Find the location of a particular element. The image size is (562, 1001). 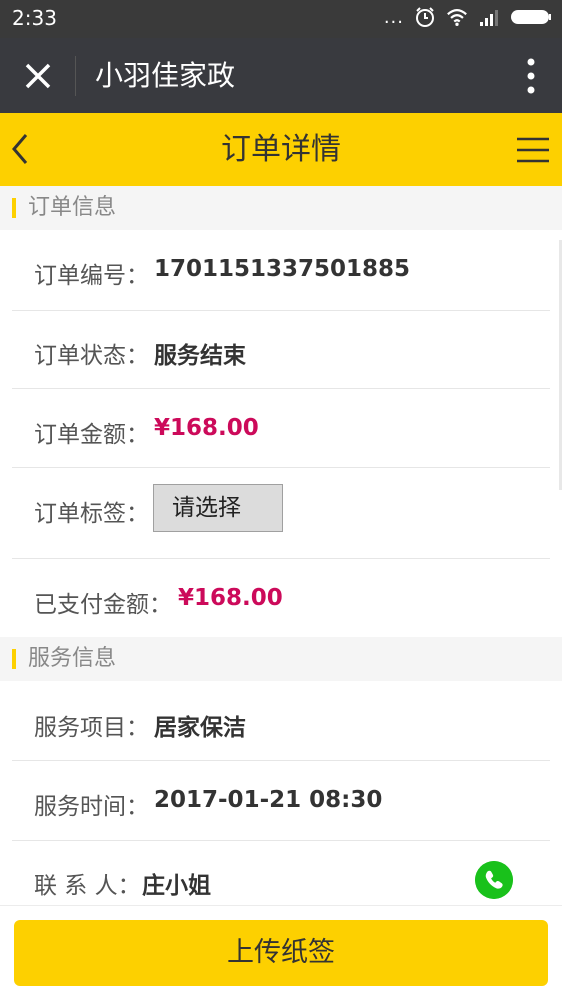

status-time: 2:33 is located at coordinates (34, 18).